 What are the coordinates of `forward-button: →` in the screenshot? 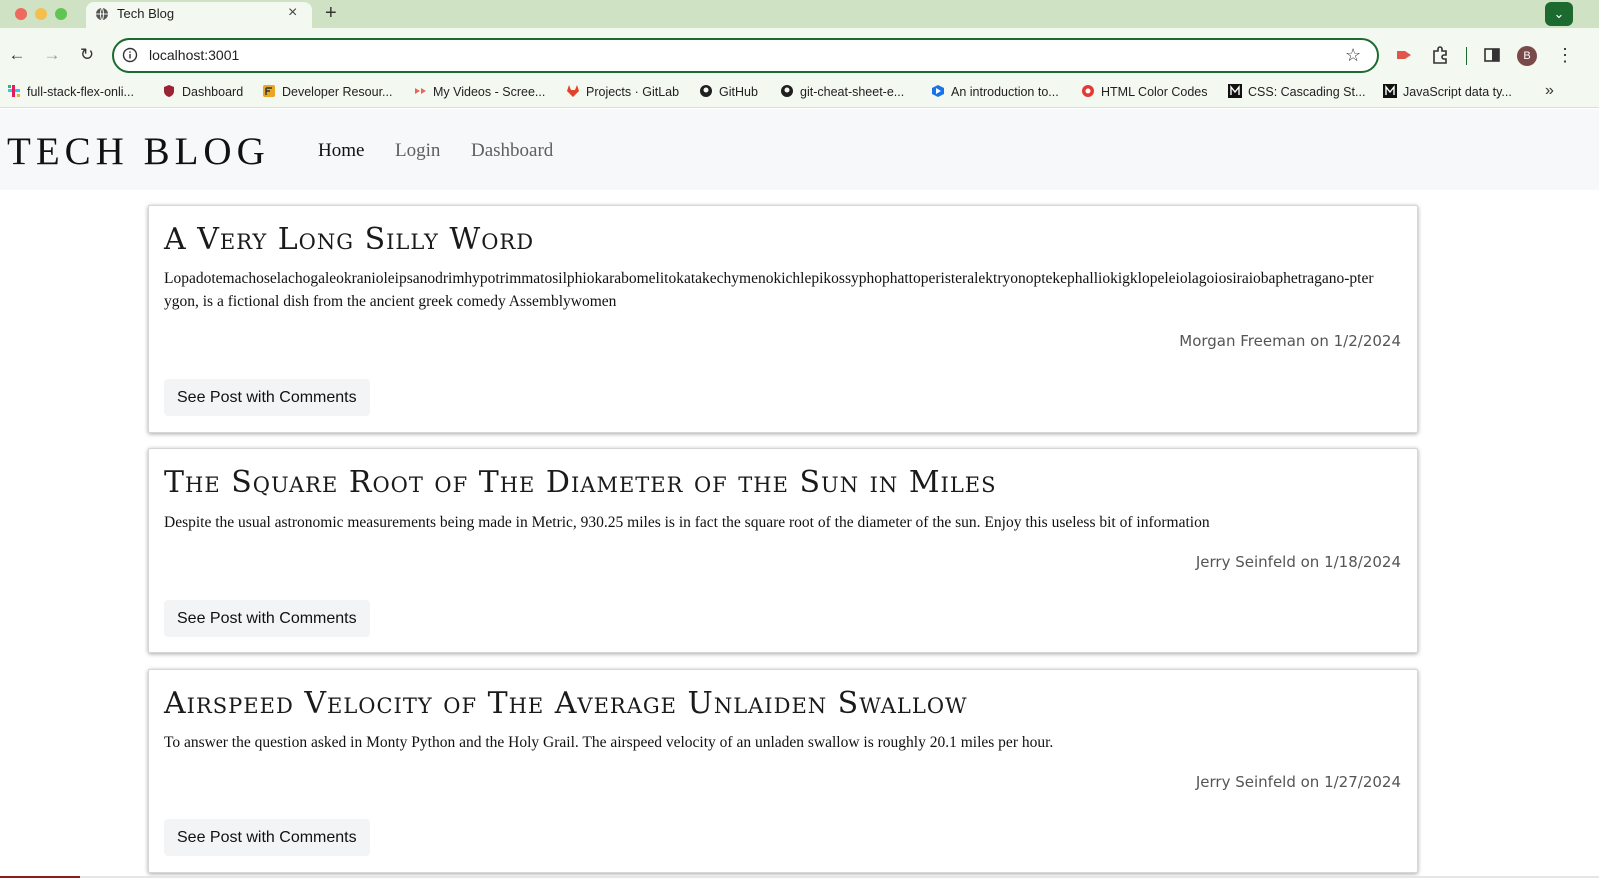 It's located at (52, 55).